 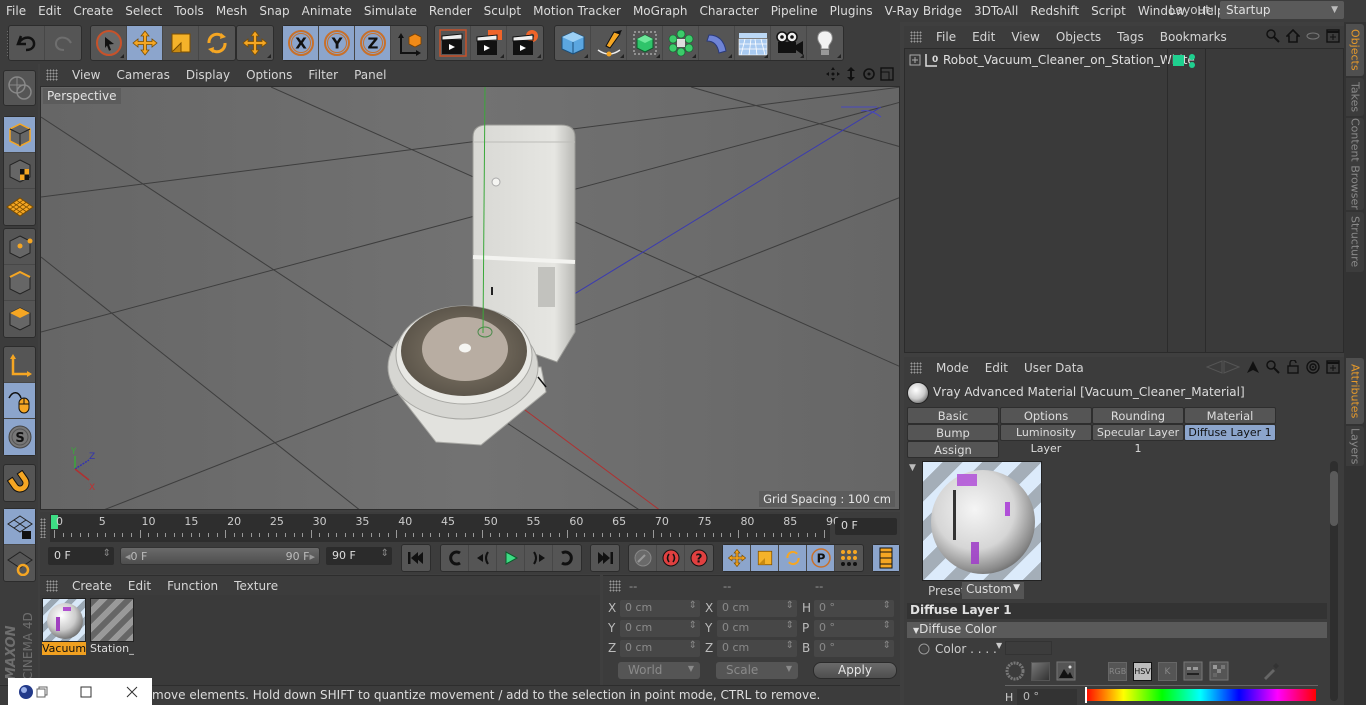 I want to click on position-z-field: 0 cm, so click(x=660, y=648).